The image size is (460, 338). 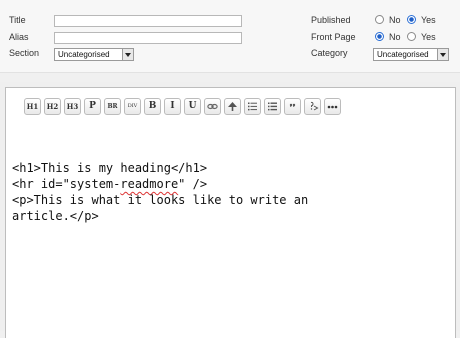 I want to click on quote-icon, so click(x=292, y=105).